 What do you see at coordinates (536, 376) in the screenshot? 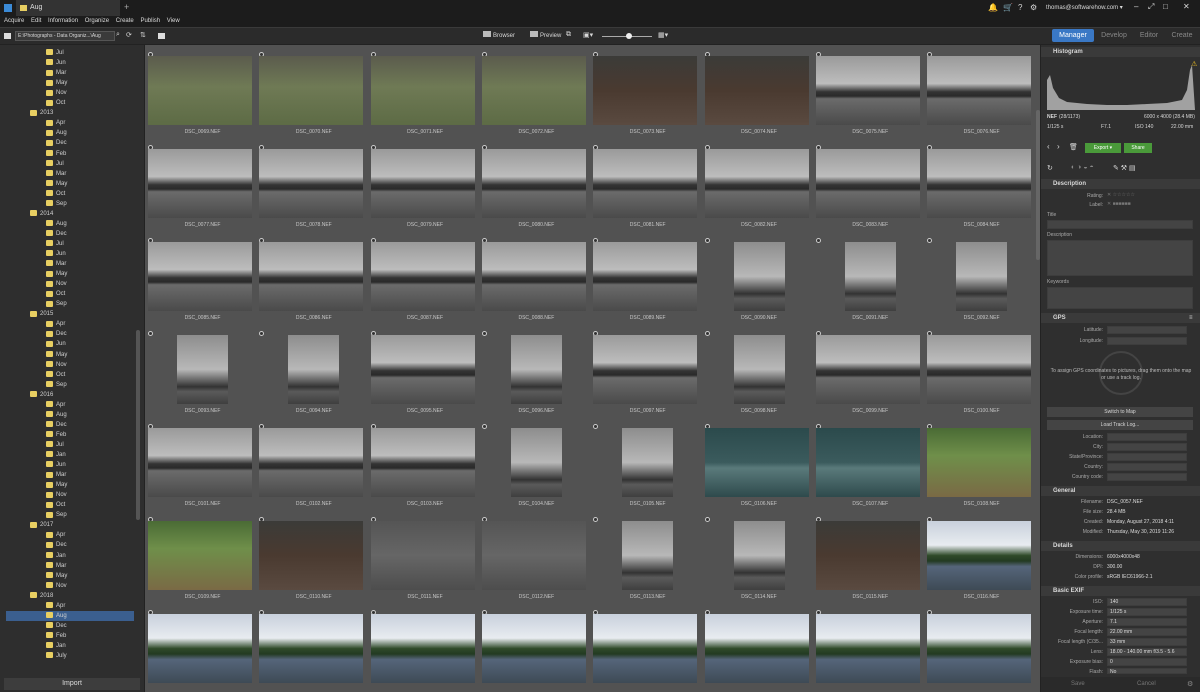
I see `thumbnail-cell: DSC_0096.NEF` at bounding box center [536, 376].